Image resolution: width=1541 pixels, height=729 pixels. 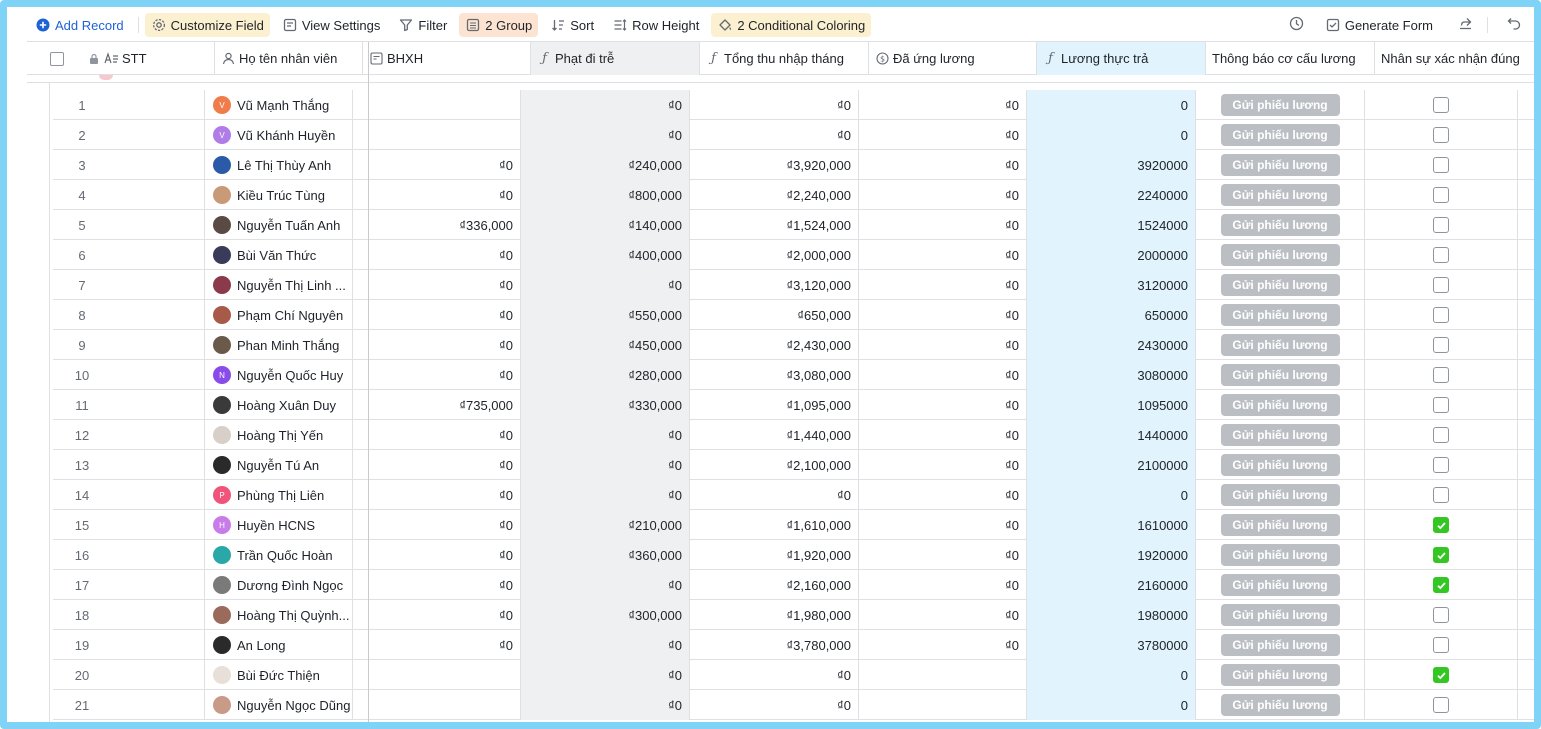 I want to click on filter-button: Filter, so click(x=422, y=25).